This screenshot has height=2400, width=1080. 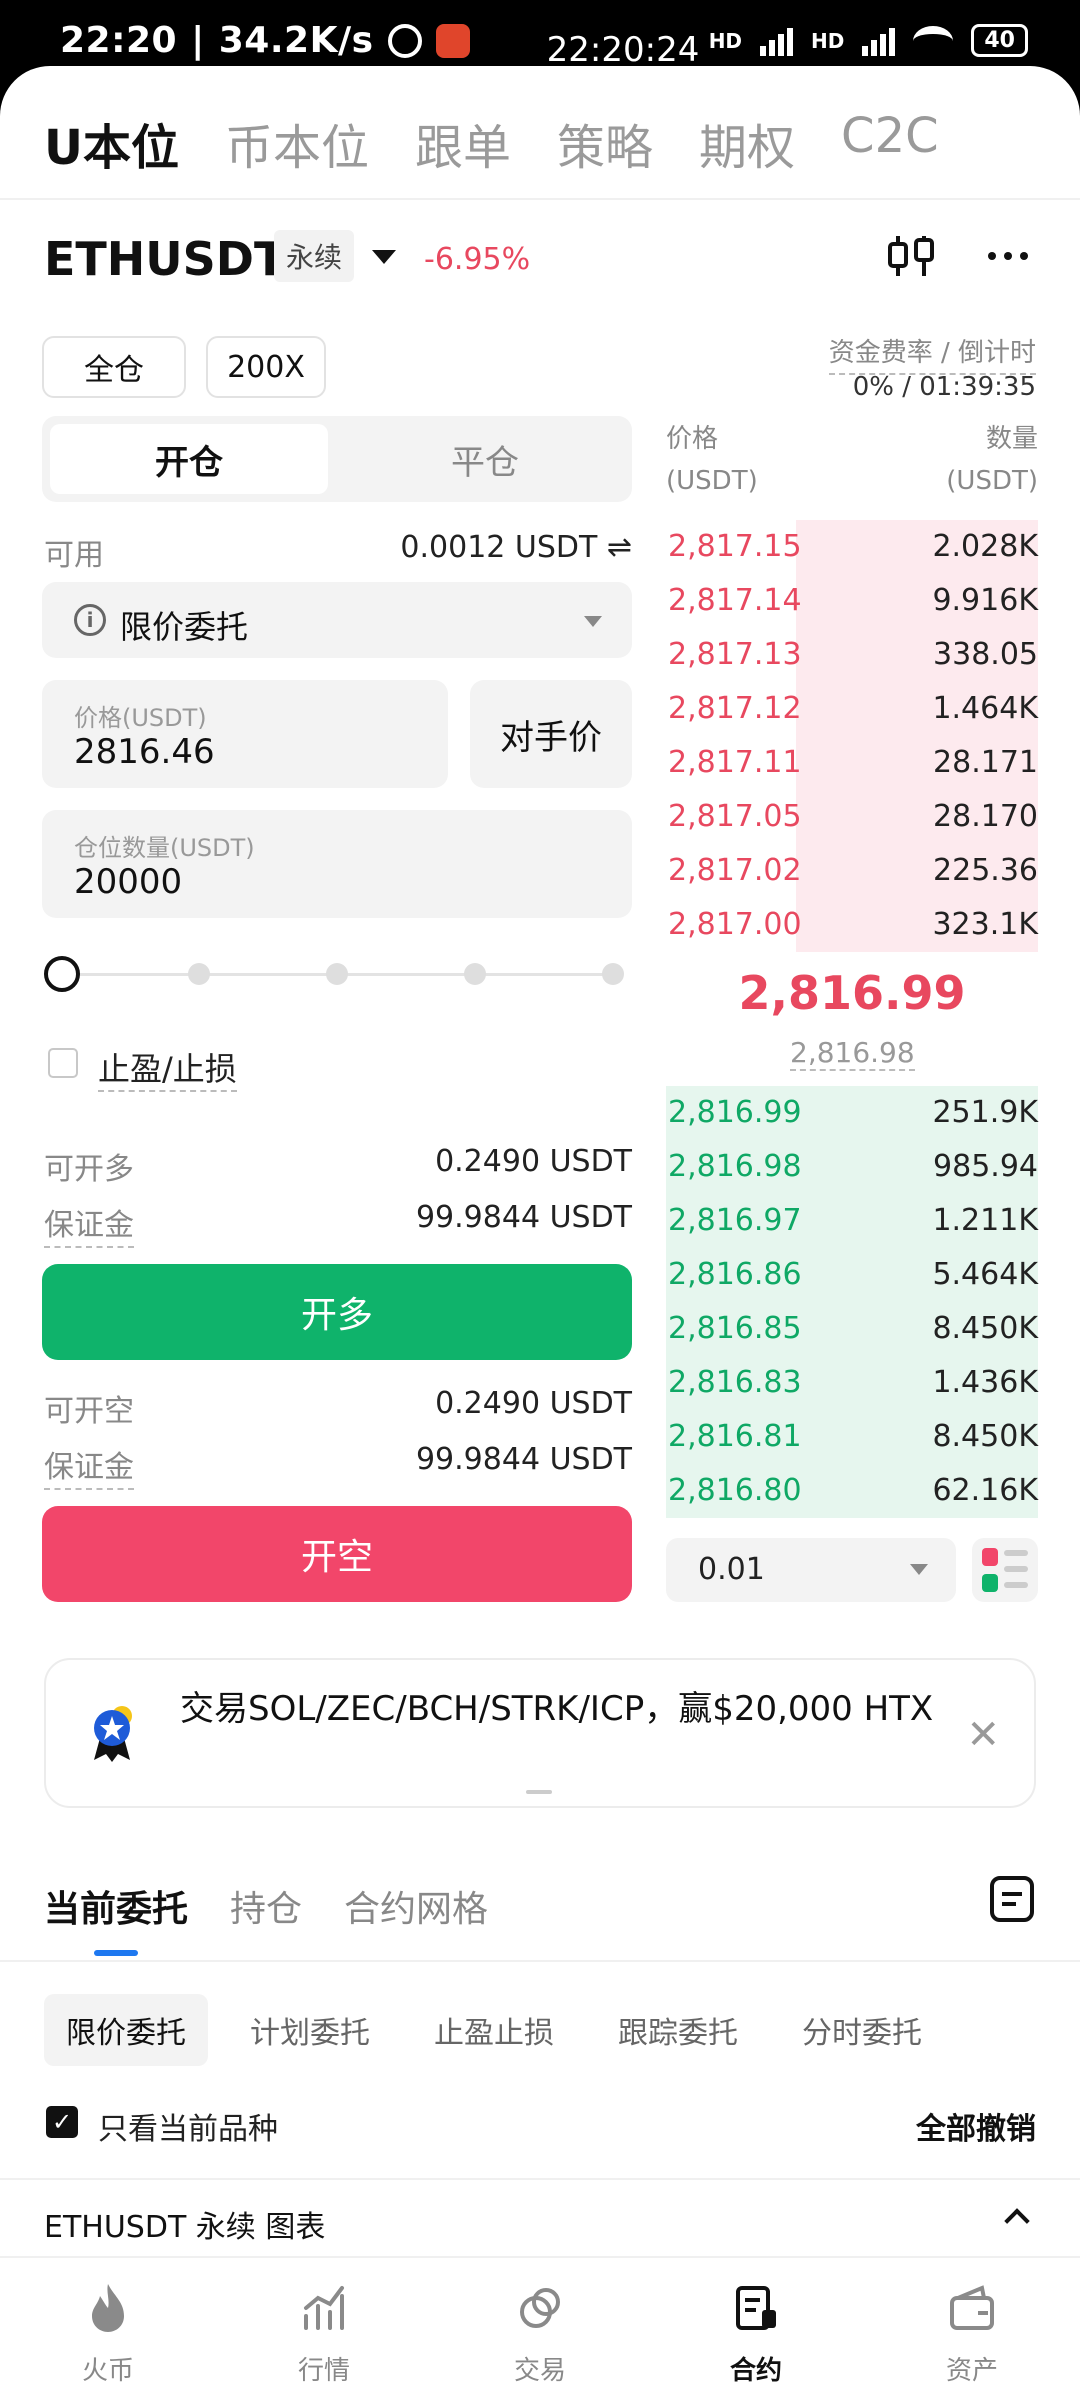 What do you see at coordinates (540, 2329) in the screenshot?
I see `nav-trade: 交易` at bounding box center [540, 2329].